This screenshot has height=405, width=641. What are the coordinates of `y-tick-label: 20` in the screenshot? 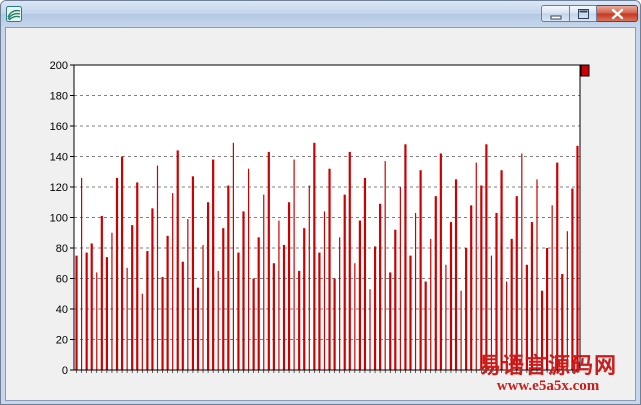 It's located at (62, 341).